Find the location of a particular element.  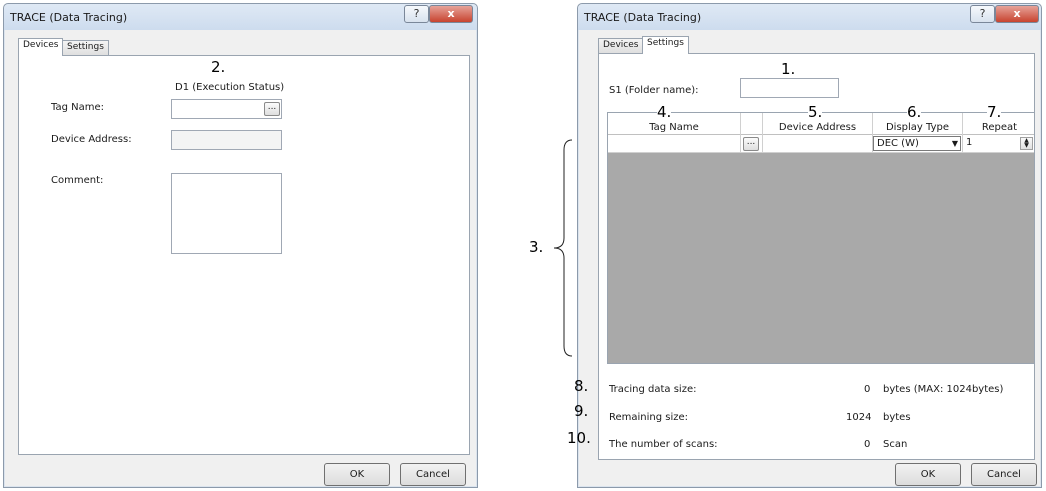

display-type-select: DEC (W) ▼ is located at coordinates (917, 143).